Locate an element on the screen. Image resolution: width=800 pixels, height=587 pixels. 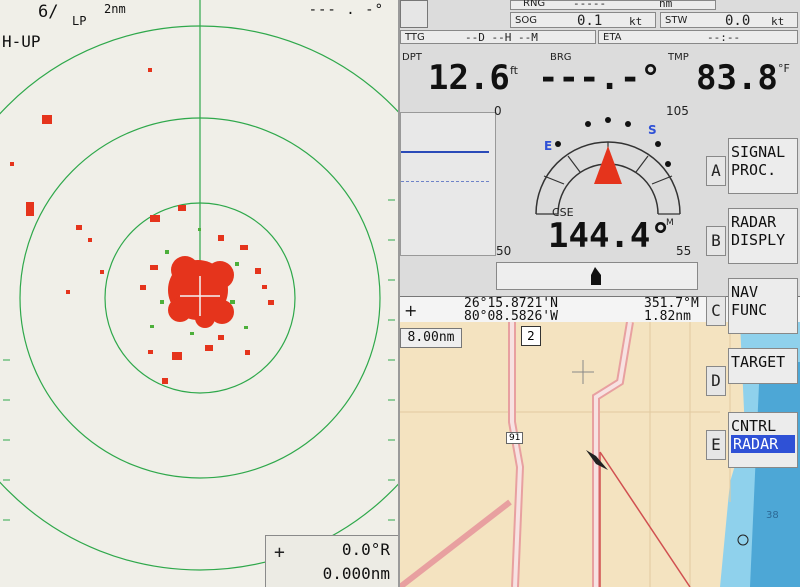
softkey-line2: PROC. is located at coordinates (754, 170).